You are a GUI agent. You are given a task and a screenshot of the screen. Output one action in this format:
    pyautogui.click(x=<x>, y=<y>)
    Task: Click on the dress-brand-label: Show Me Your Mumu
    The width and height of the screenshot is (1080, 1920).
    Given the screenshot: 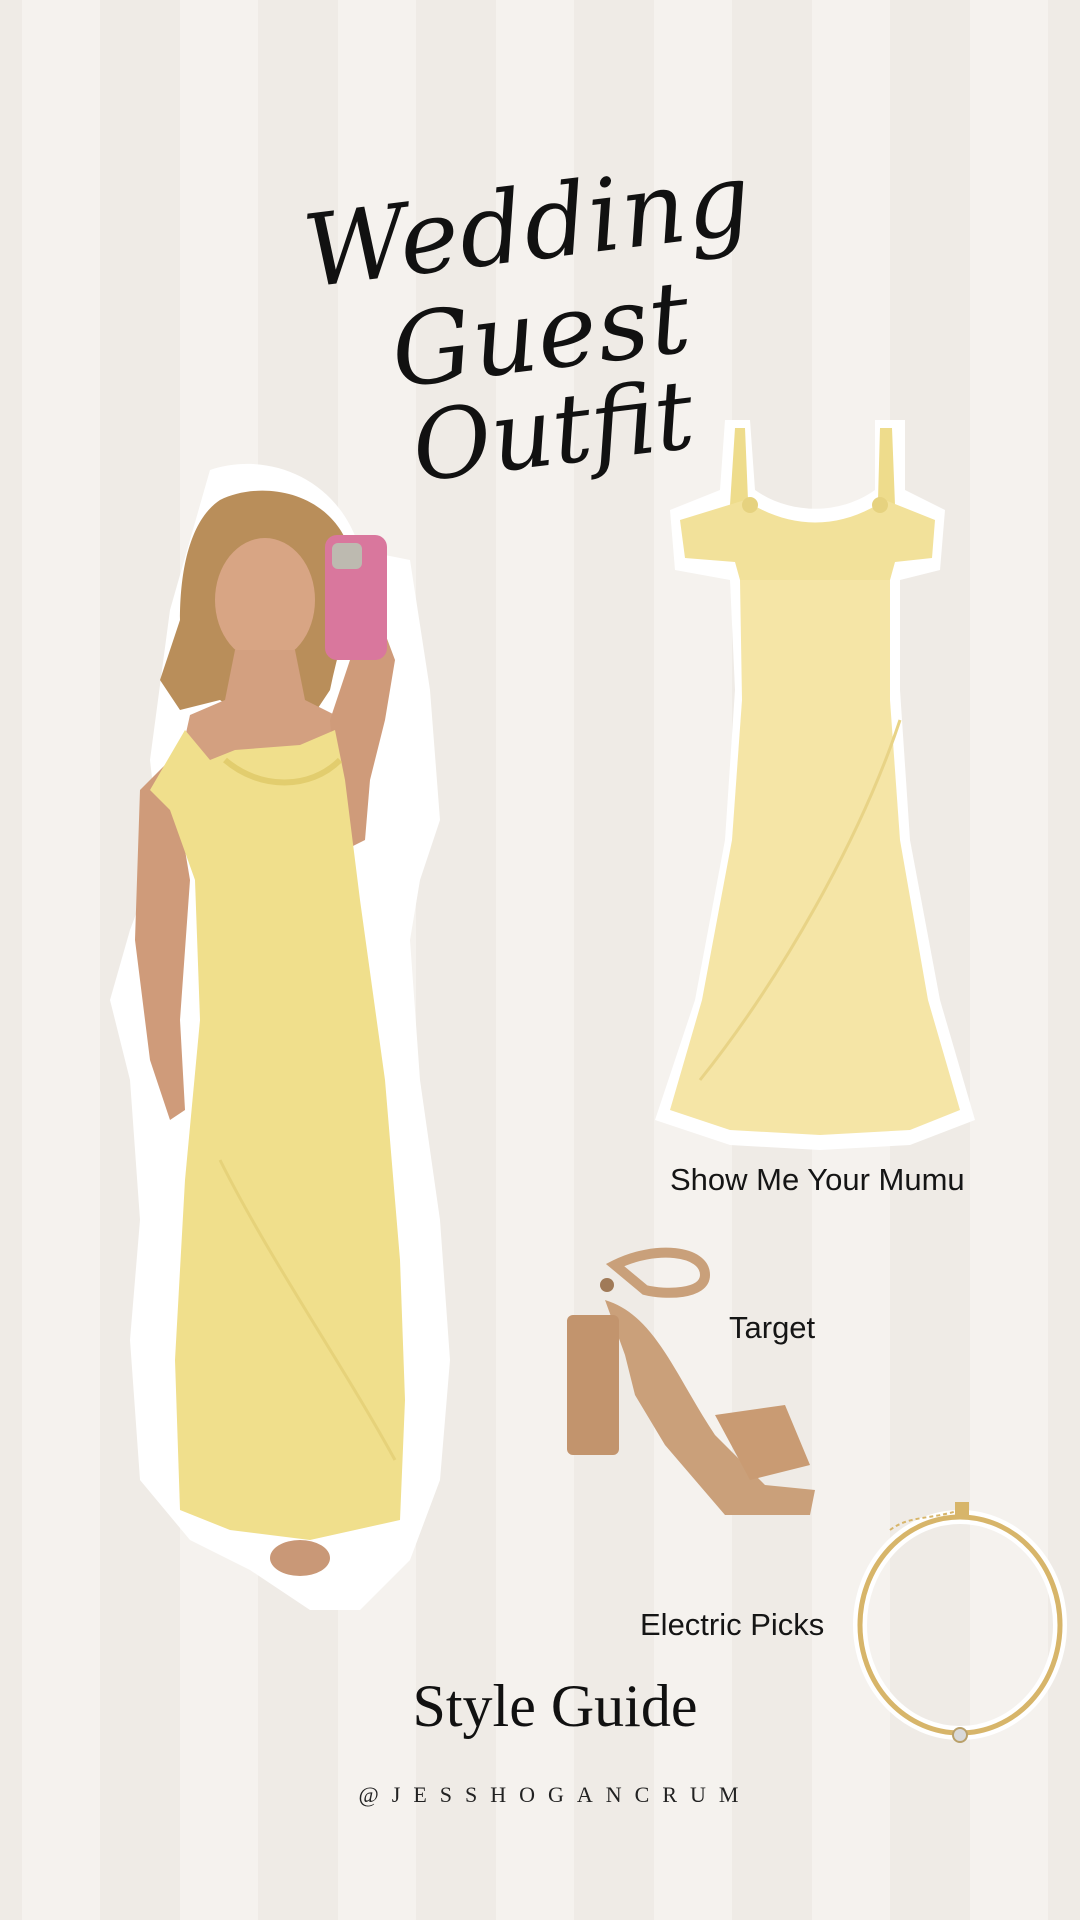 What is the action you would take?
    pyautogui.click(x=817, y=1179)
    